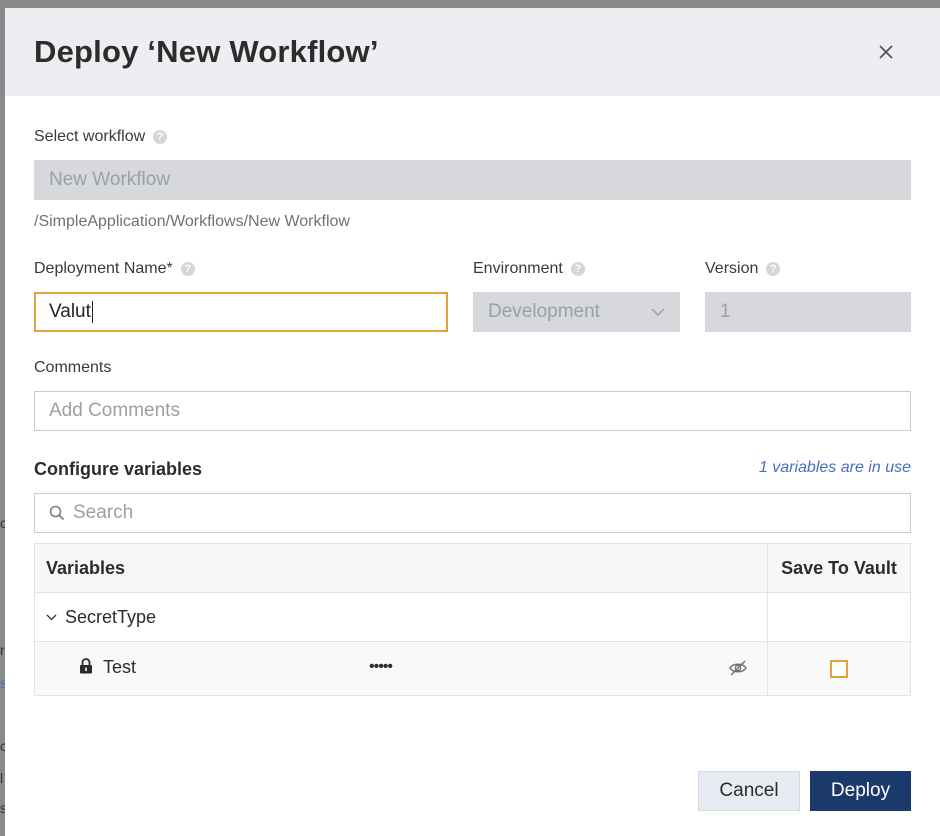 Image resolution: width=940 pixels, height=836 pixels. What do you see at coordinates (518, 268) in the screenshot?
I see `environment-label-text: Environment` at bounding box center [518, 268].